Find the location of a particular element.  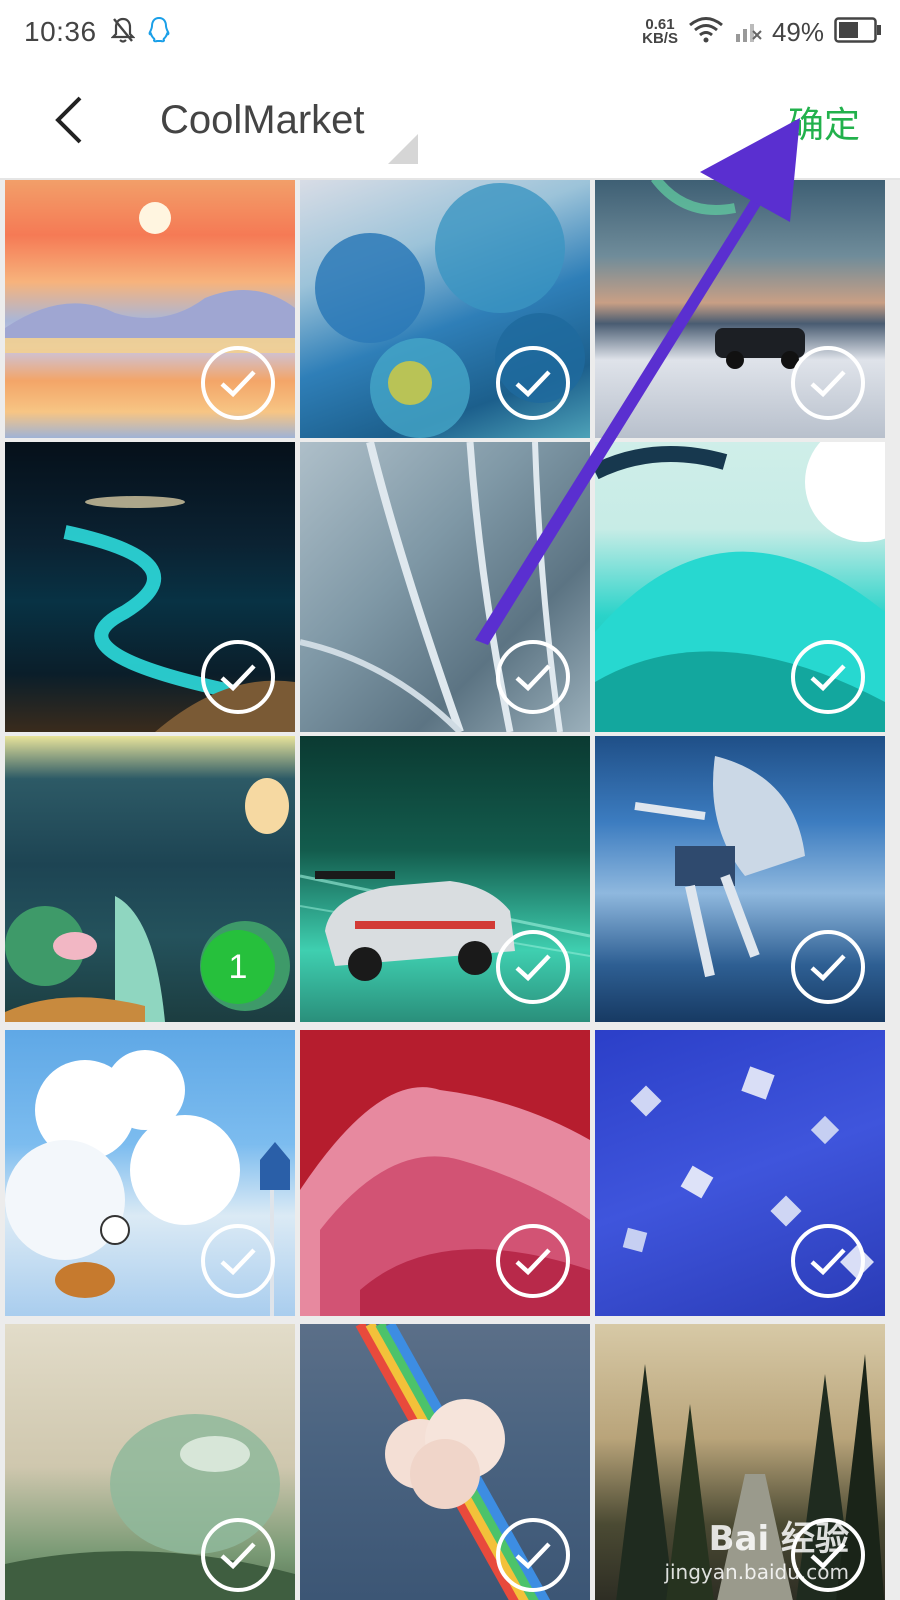

baidu-watermark: Bai 经验 jingyan.baidu.com is located at coordinates (756, 1547).